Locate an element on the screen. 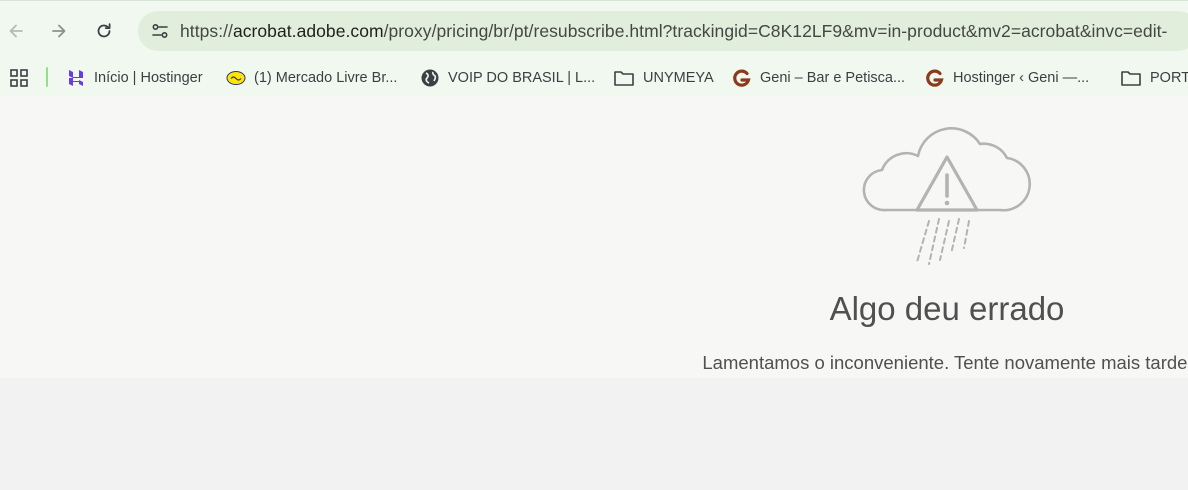 The height and width of the screenshot is (490, 1188). bookmark-label: UNYMEYA is located at coordinates (678, 78).